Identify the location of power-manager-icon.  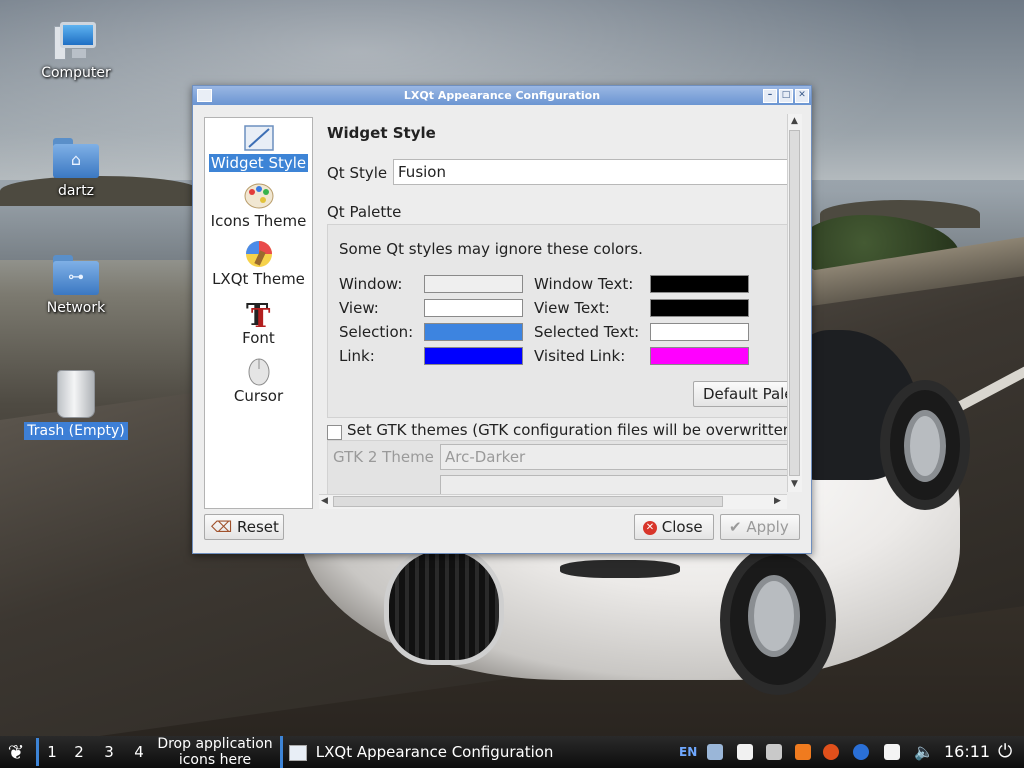
(831, 752).